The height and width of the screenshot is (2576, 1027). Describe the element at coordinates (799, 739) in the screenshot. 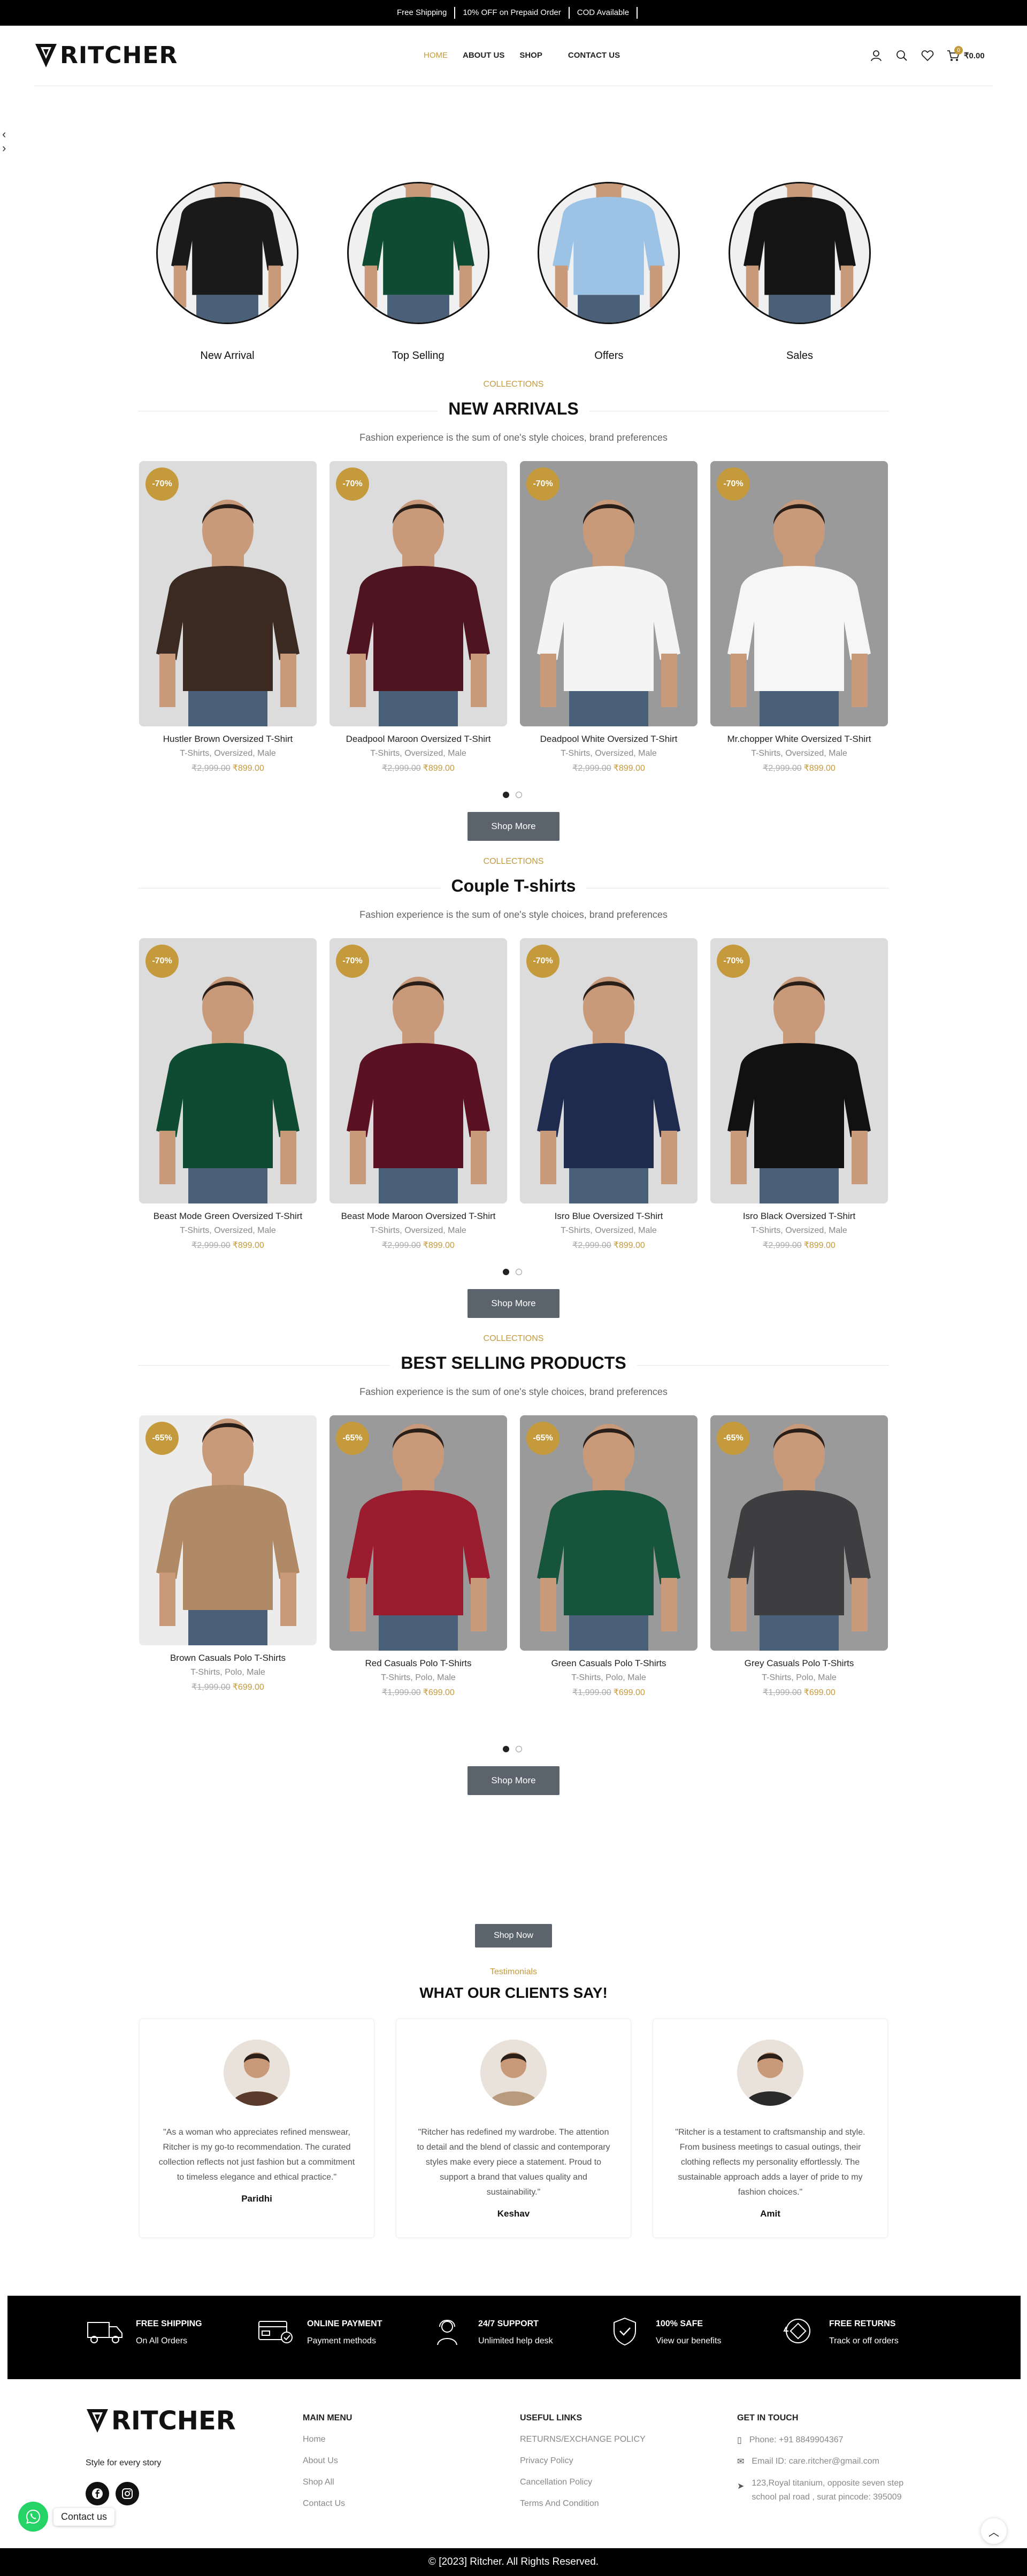

I see `product-name: Mr.chopper White Oversized T-Shirt` at that location.